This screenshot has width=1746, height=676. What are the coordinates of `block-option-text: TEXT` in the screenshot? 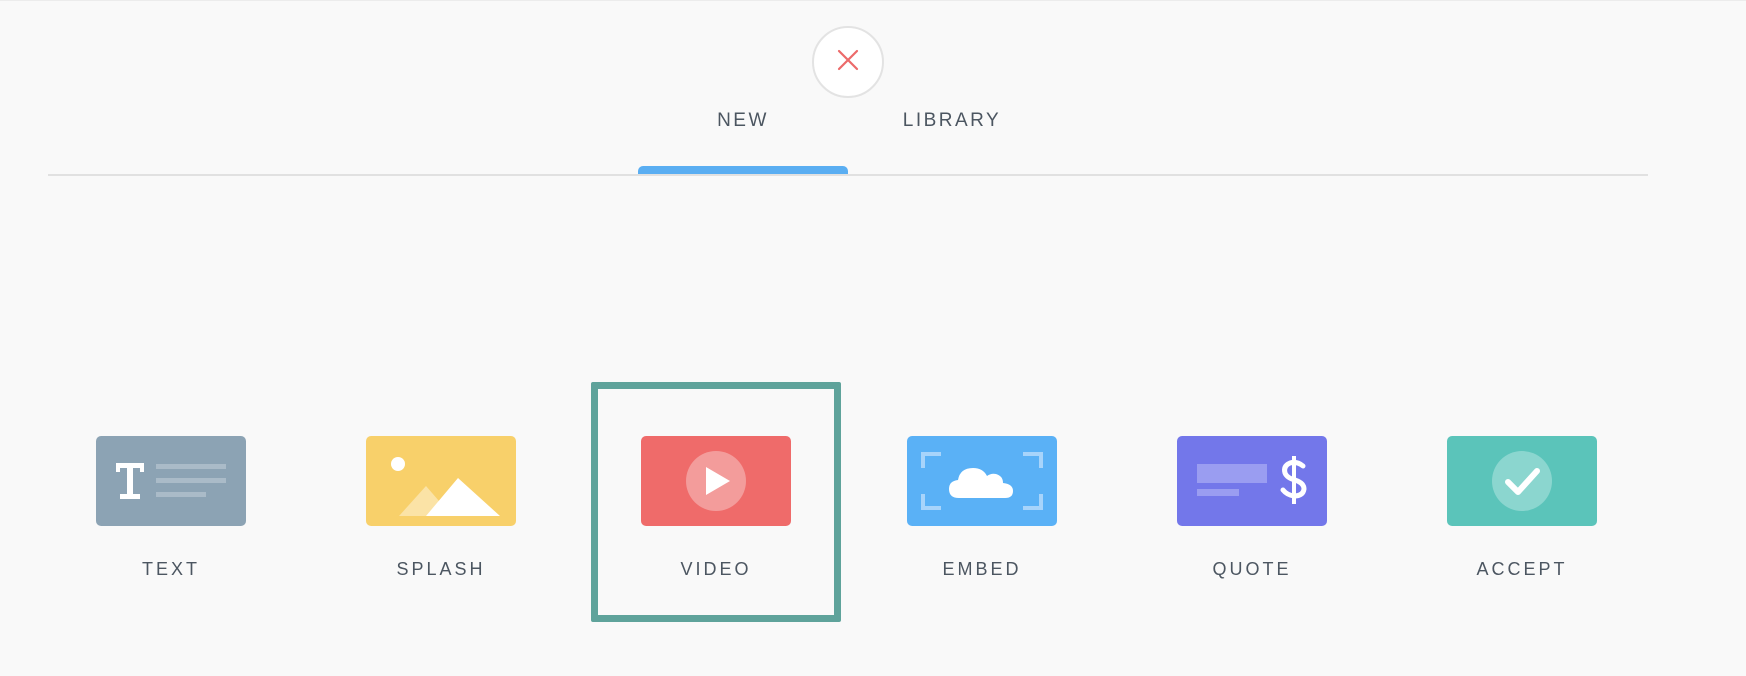 It's located at (171, 502).